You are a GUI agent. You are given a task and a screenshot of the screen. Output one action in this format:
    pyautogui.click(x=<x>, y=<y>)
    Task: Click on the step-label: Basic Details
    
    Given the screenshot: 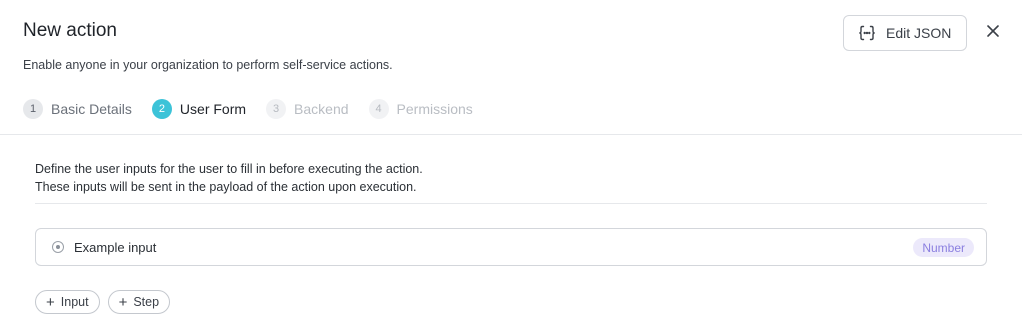 What is the action you would take?
    pyautogui.click(x=91, y=109)
    